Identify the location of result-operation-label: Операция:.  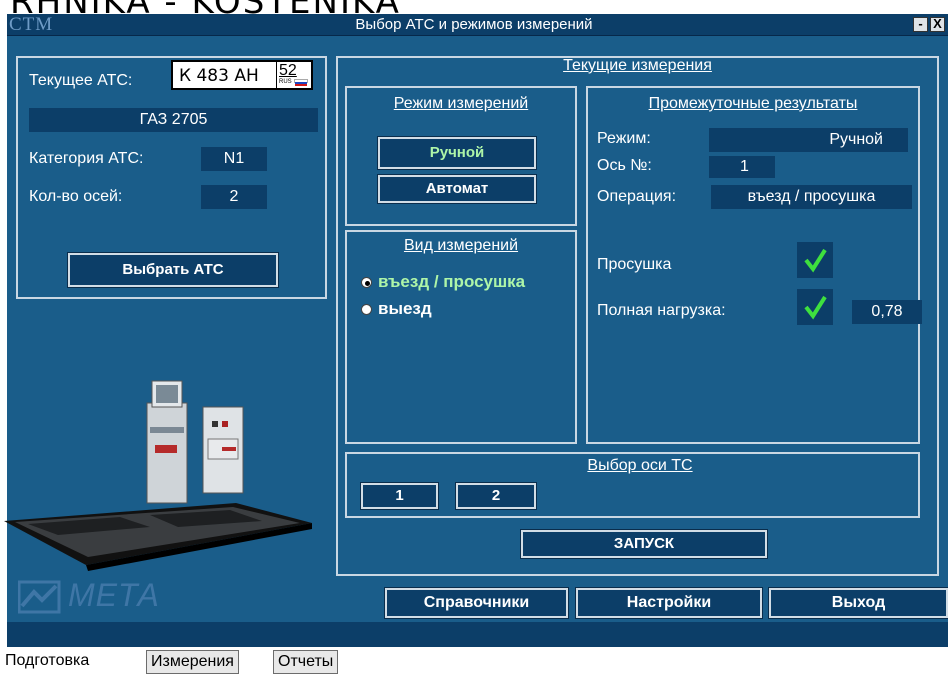
(637, 196).